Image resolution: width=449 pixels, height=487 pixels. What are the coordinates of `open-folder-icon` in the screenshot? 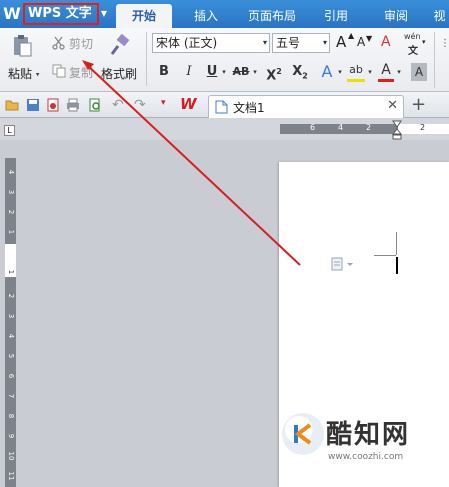 It's located at (12, 105).